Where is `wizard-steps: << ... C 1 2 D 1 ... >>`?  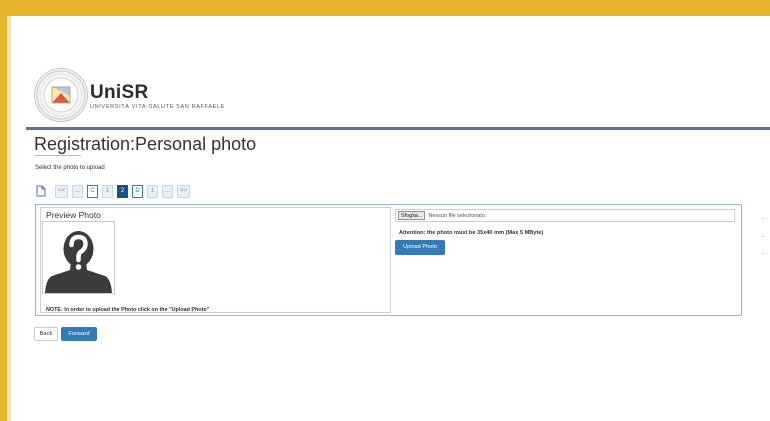
wizard-steps: << ... C 1 2 D 1 ... >> is located at coordinates (114, 191).